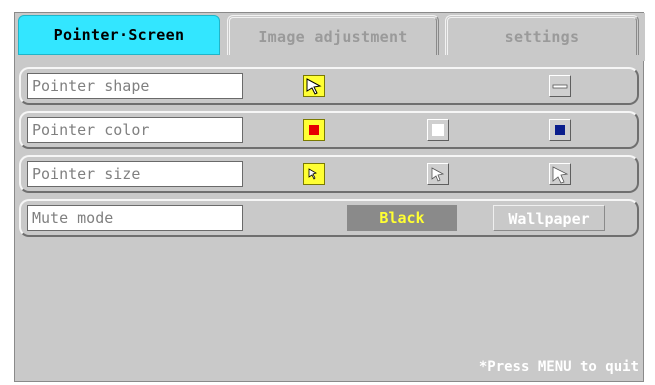 This screenshot has width=655, height=385. I want to click on pointer-shape-arrow-option, so click(314, 86).